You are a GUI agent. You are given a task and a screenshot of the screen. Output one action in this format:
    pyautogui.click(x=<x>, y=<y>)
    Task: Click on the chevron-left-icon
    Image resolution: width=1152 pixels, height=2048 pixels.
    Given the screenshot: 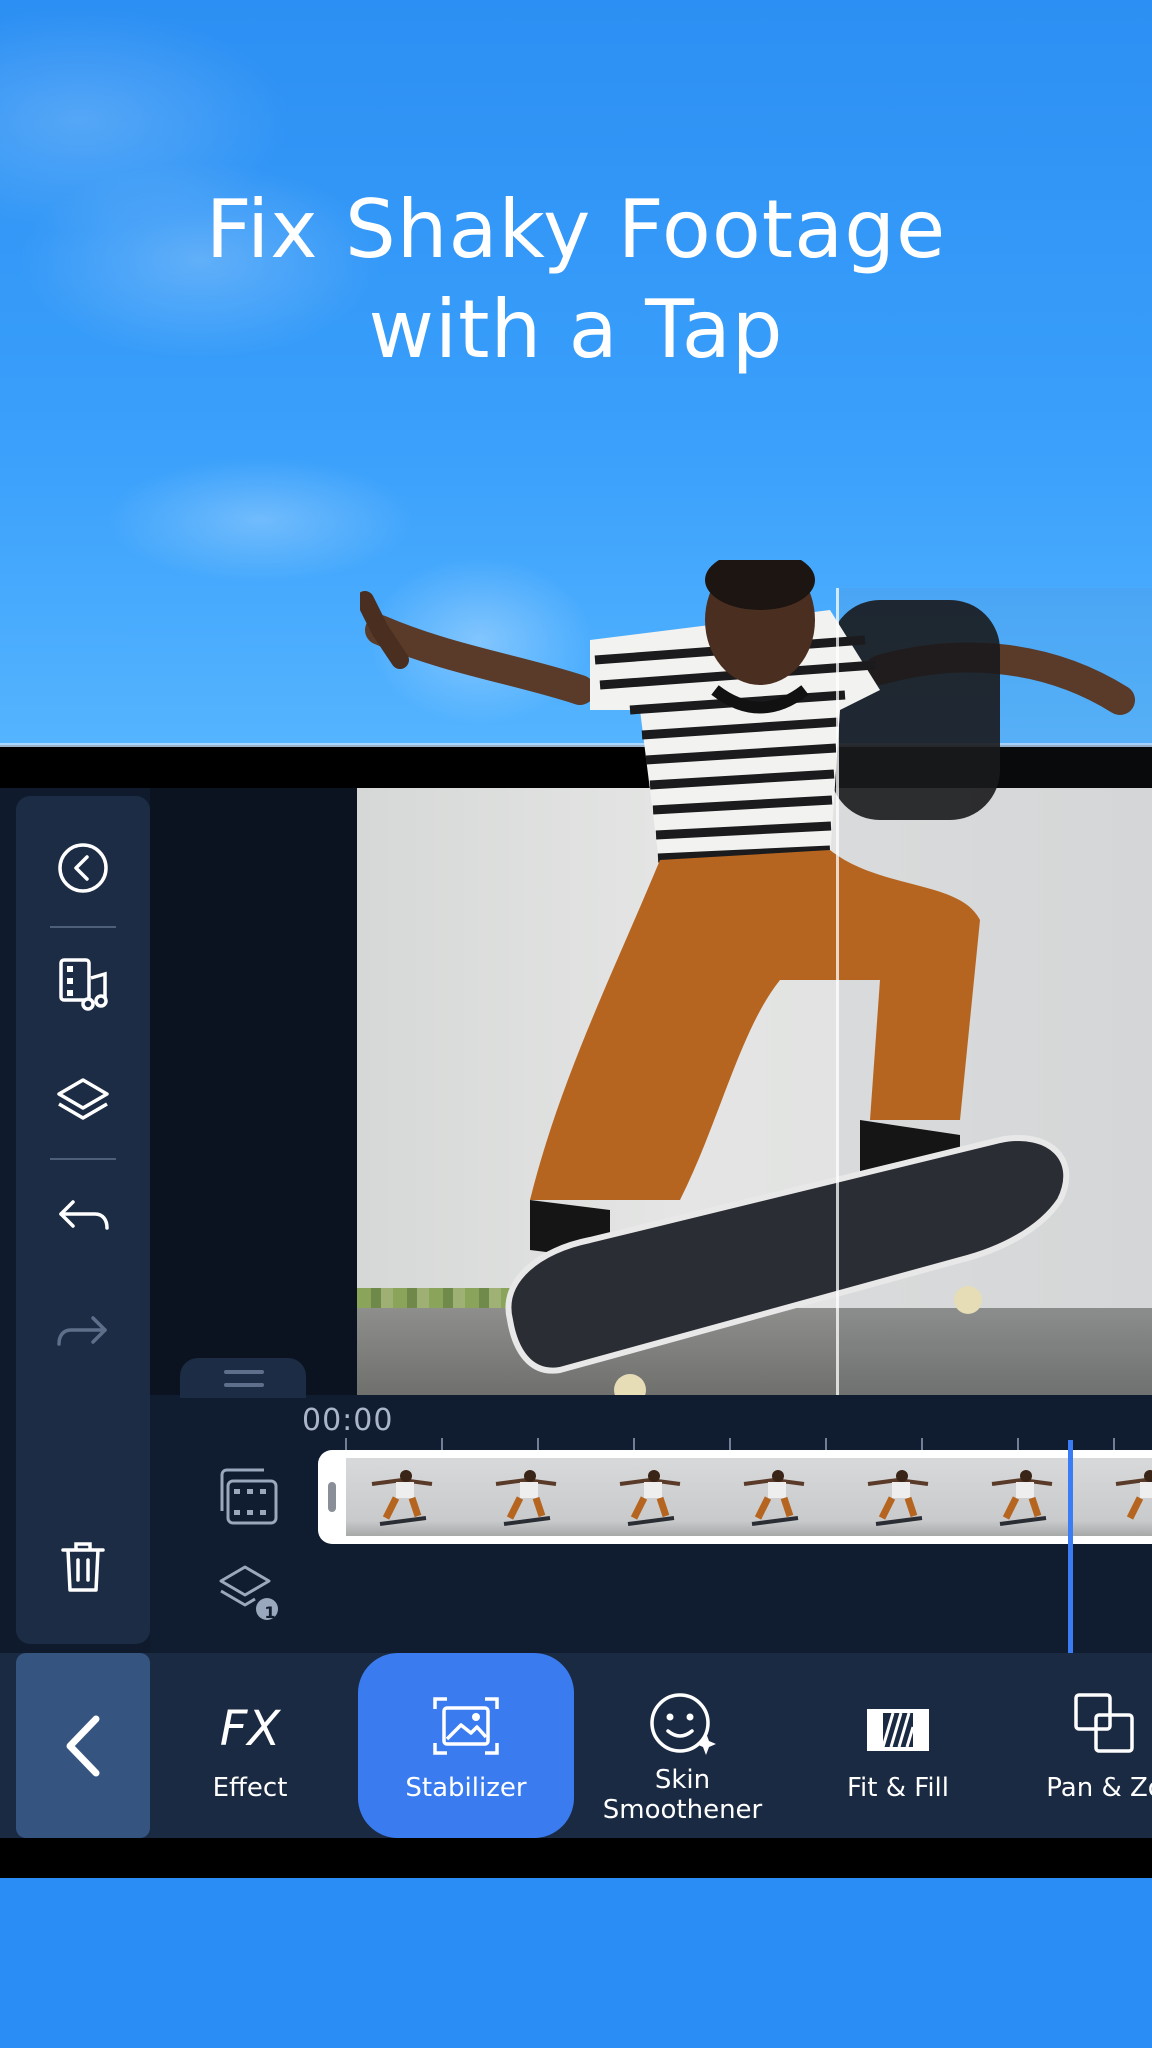 What is the action you would take?
    pyautogui.click(x=83, y=1745)
    